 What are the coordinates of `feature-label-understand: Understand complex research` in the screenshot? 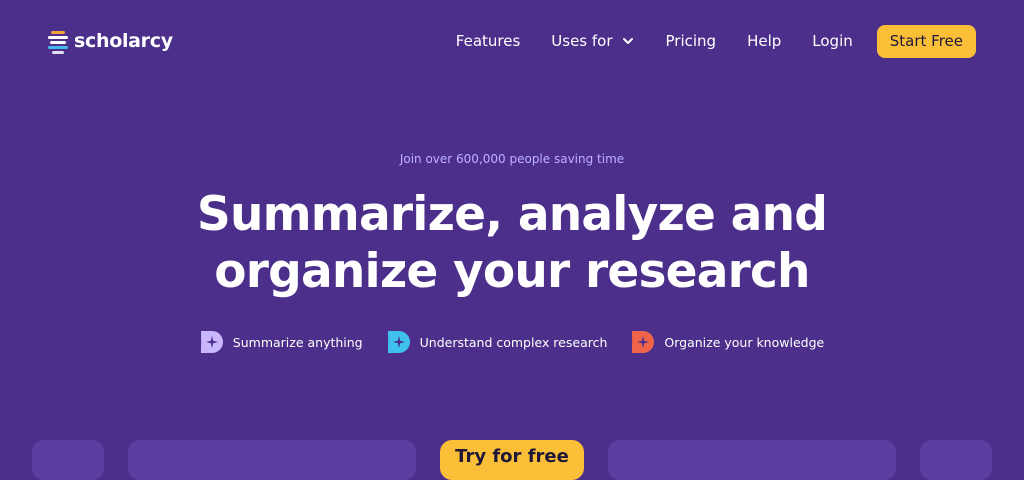 It's located at (513, 342).